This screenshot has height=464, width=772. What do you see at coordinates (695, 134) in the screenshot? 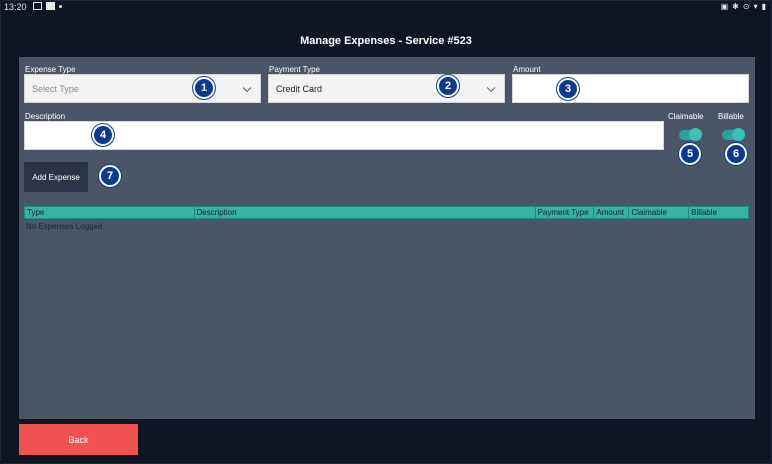
I see `claimable-toggle-knob` at bounding box center [695, 134].